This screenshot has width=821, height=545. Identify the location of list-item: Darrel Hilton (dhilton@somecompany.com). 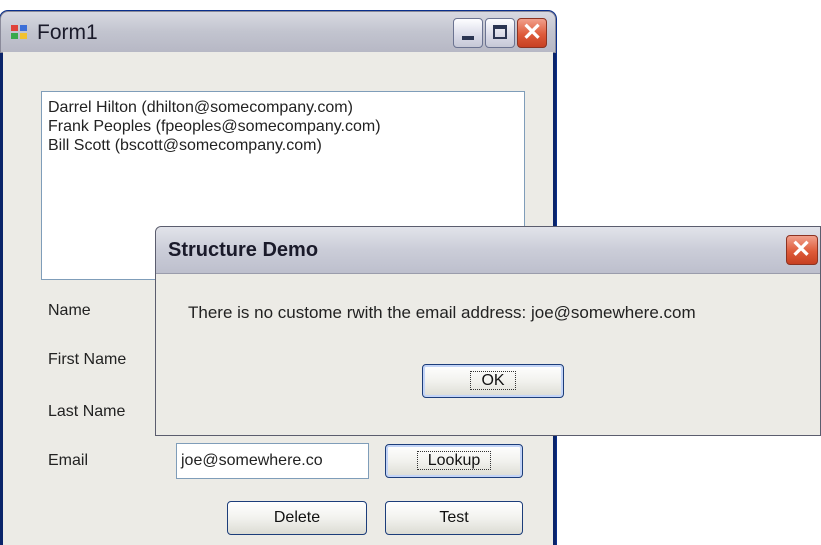
(283, 107).